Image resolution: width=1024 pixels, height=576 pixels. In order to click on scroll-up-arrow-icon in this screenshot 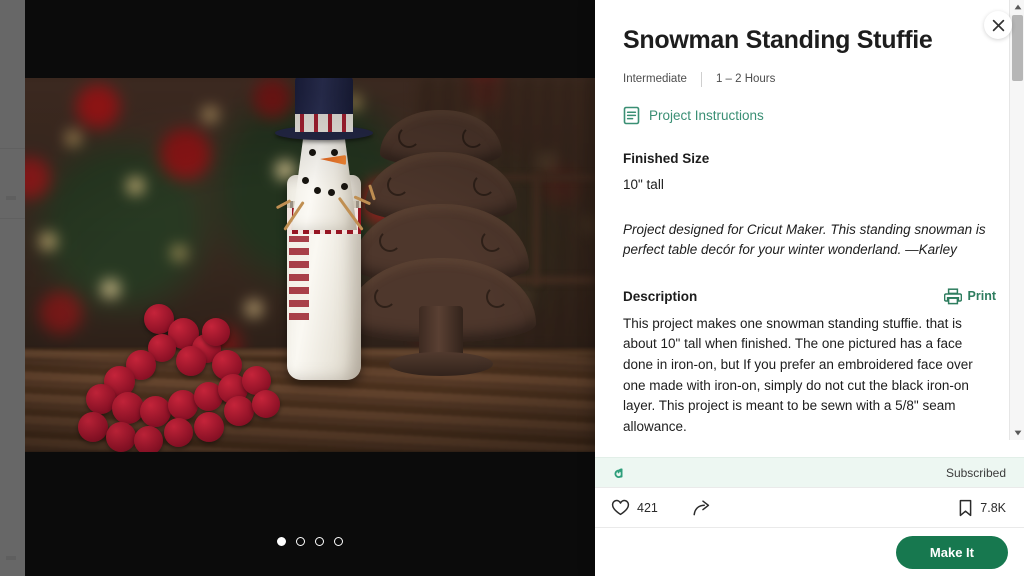, I will do `click(1017, 7)`.